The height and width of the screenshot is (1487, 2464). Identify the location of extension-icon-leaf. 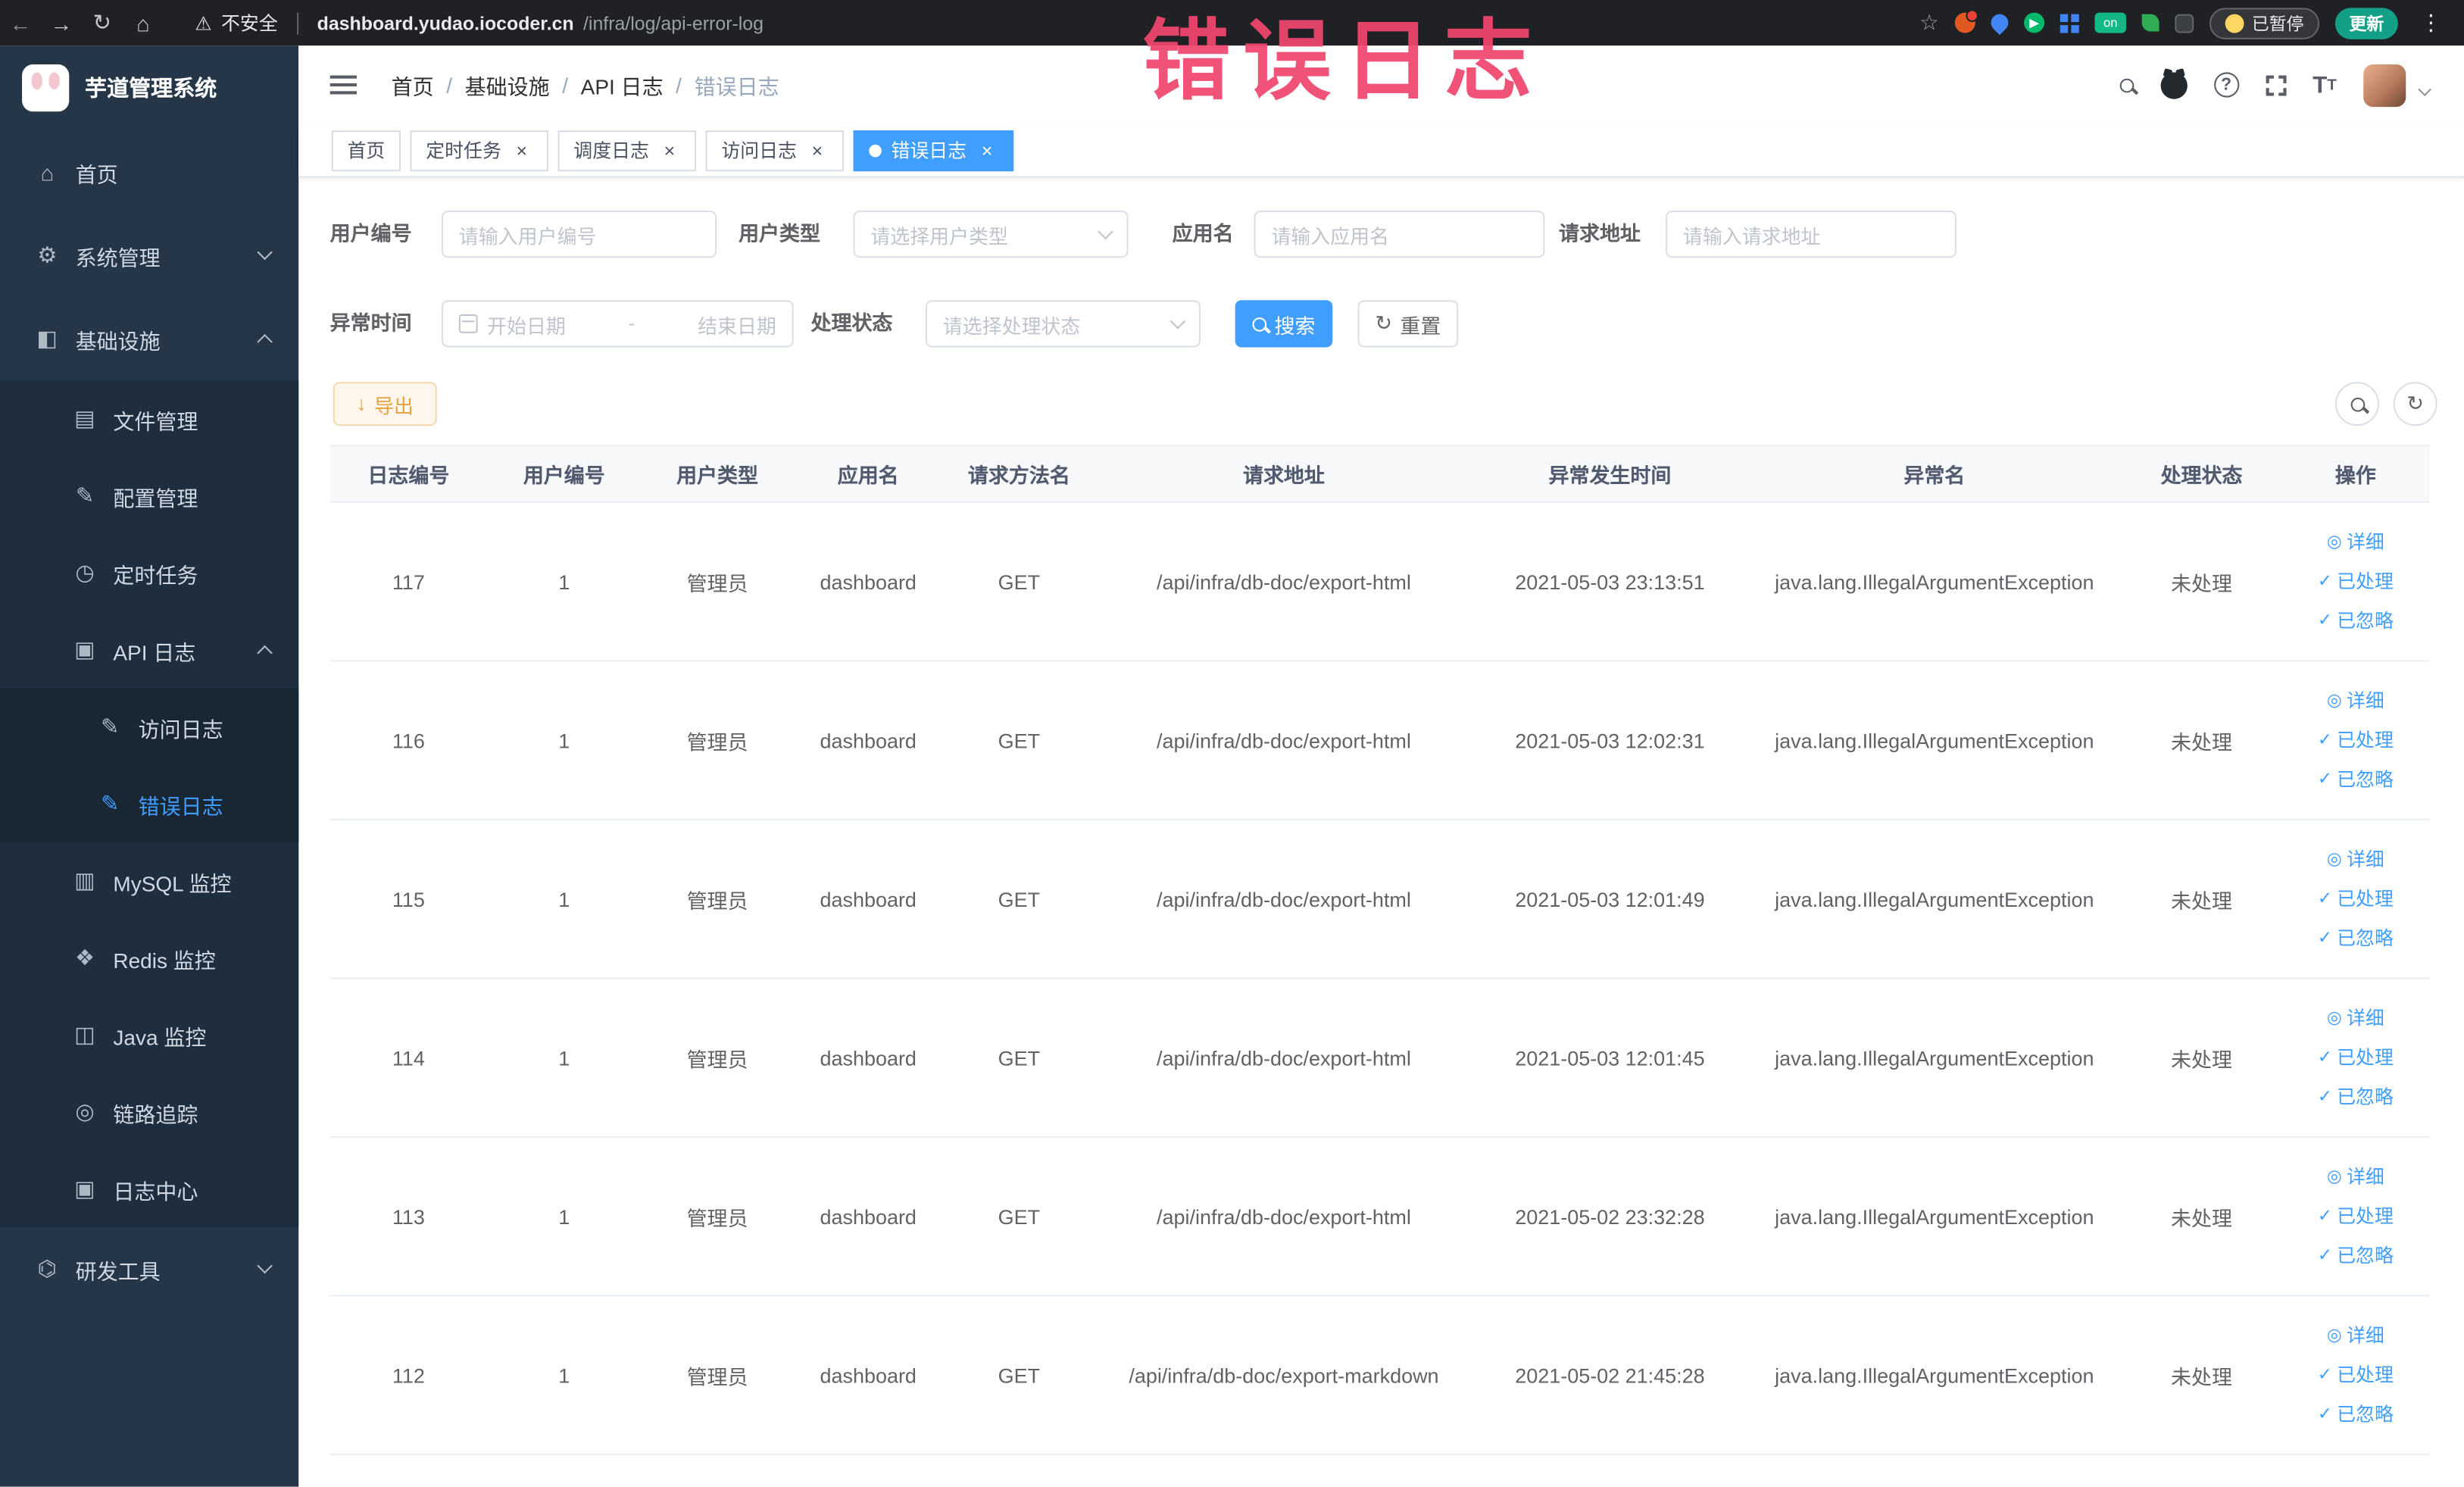
(2150, 23).